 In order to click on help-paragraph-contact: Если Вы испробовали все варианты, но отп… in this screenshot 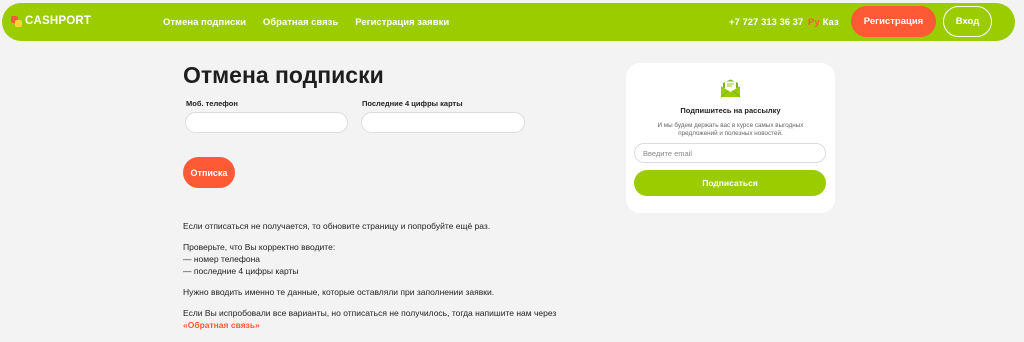, I will do `click(373, 319)`.